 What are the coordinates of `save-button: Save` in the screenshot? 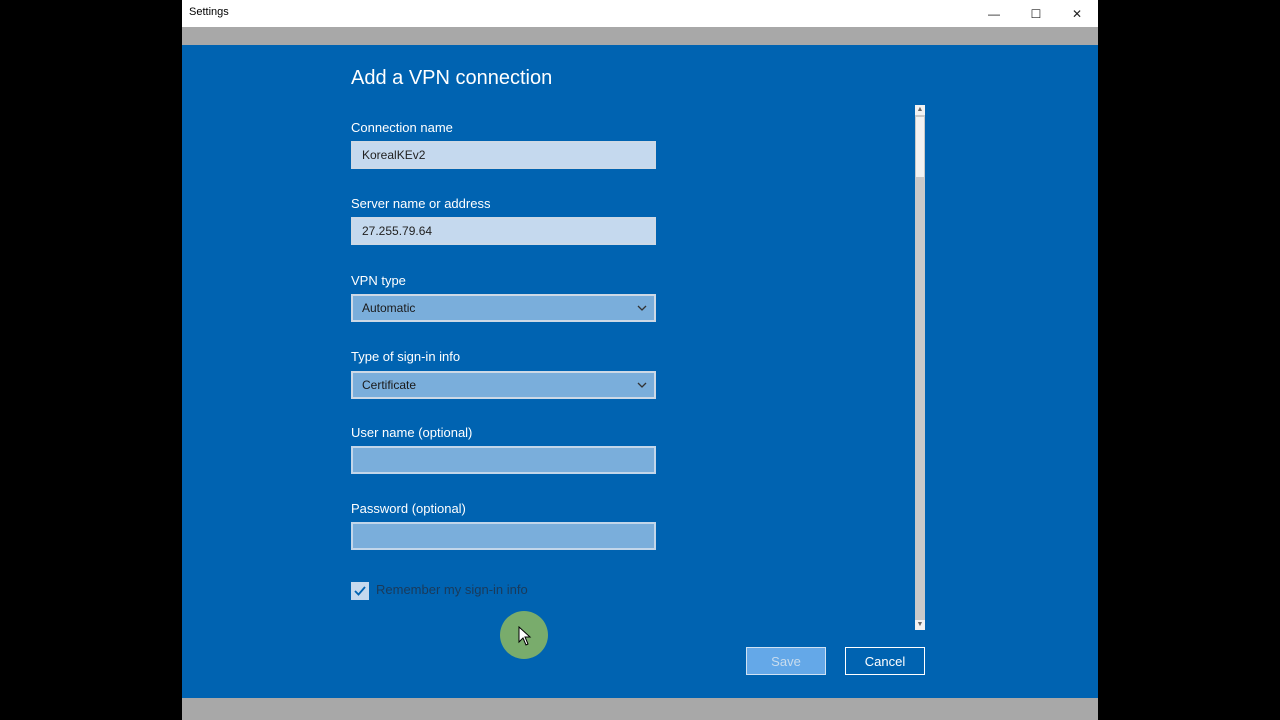 It's located at (786, 661).